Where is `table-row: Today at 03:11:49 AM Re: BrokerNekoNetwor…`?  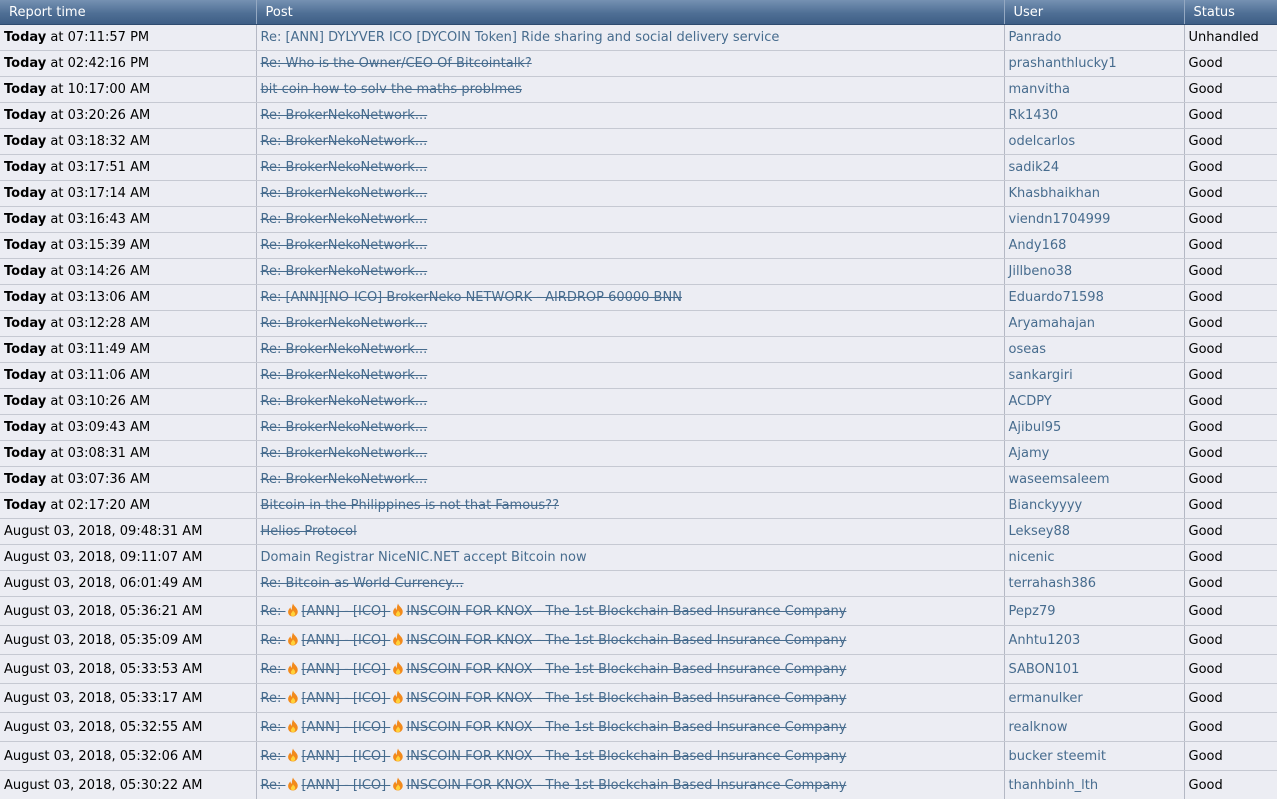
table-row: Today at 03:11:49 AM Re: BrokerNekoNetwor… is located at coordinates (638, 349).